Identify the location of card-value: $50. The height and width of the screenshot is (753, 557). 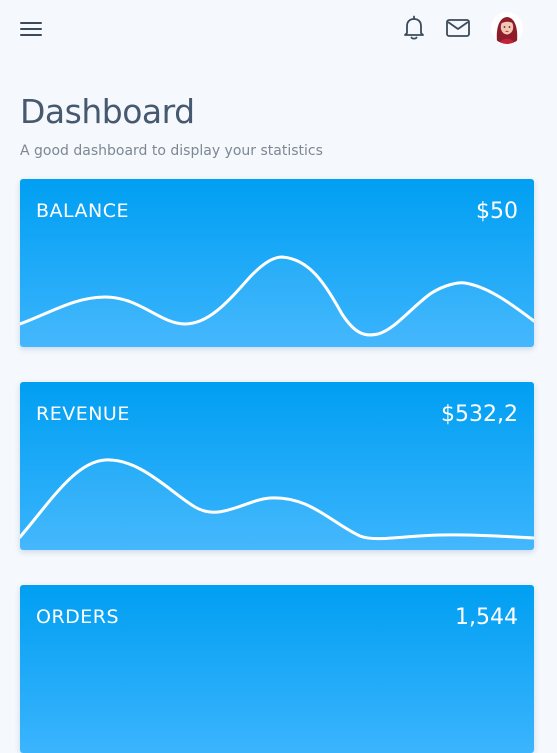
(497, 211).